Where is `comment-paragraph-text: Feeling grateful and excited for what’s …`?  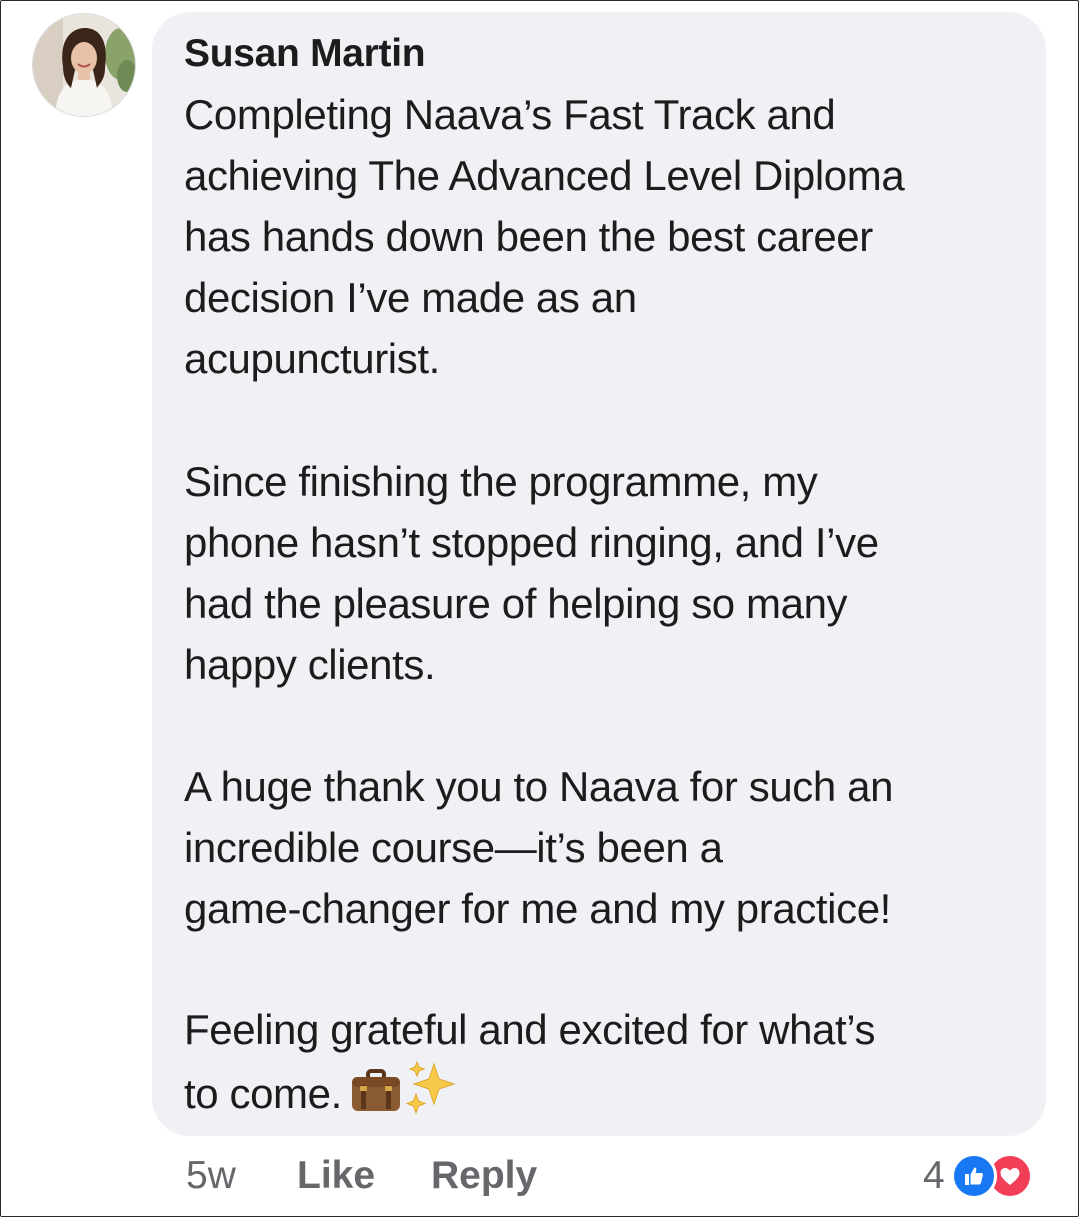
comment-paragraph-text: Feeling grateful and excited for what’s … is located at coordinates (530, 1061).